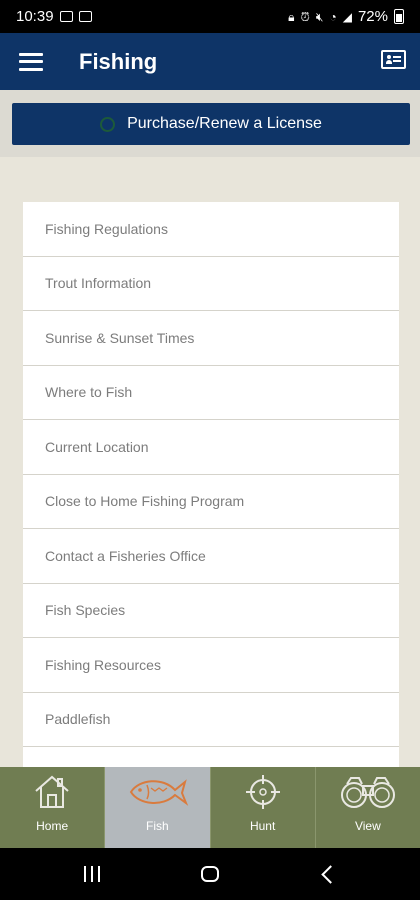 The width and height of the screenshot is (420, 900). What do you see at coordinates (157, 826) in the screenshot?
I see `tab-fish-label: Fish` at bounding box center [157, 826].